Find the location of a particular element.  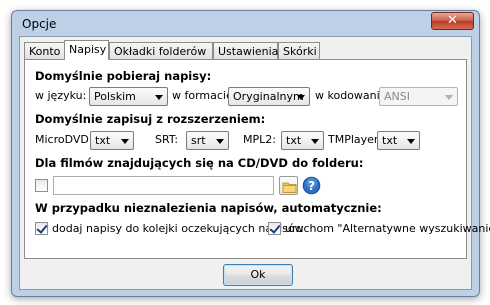

alt-search-checkbox is located at coordinates (274, 228).